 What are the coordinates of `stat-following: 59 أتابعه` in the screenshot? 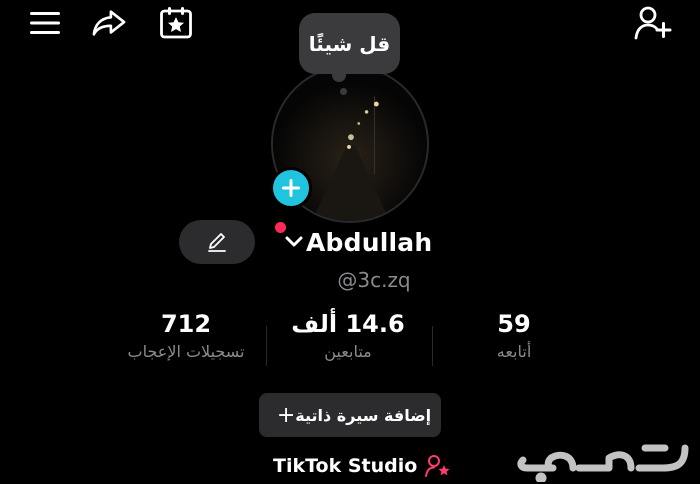 It's located at (514, 335).